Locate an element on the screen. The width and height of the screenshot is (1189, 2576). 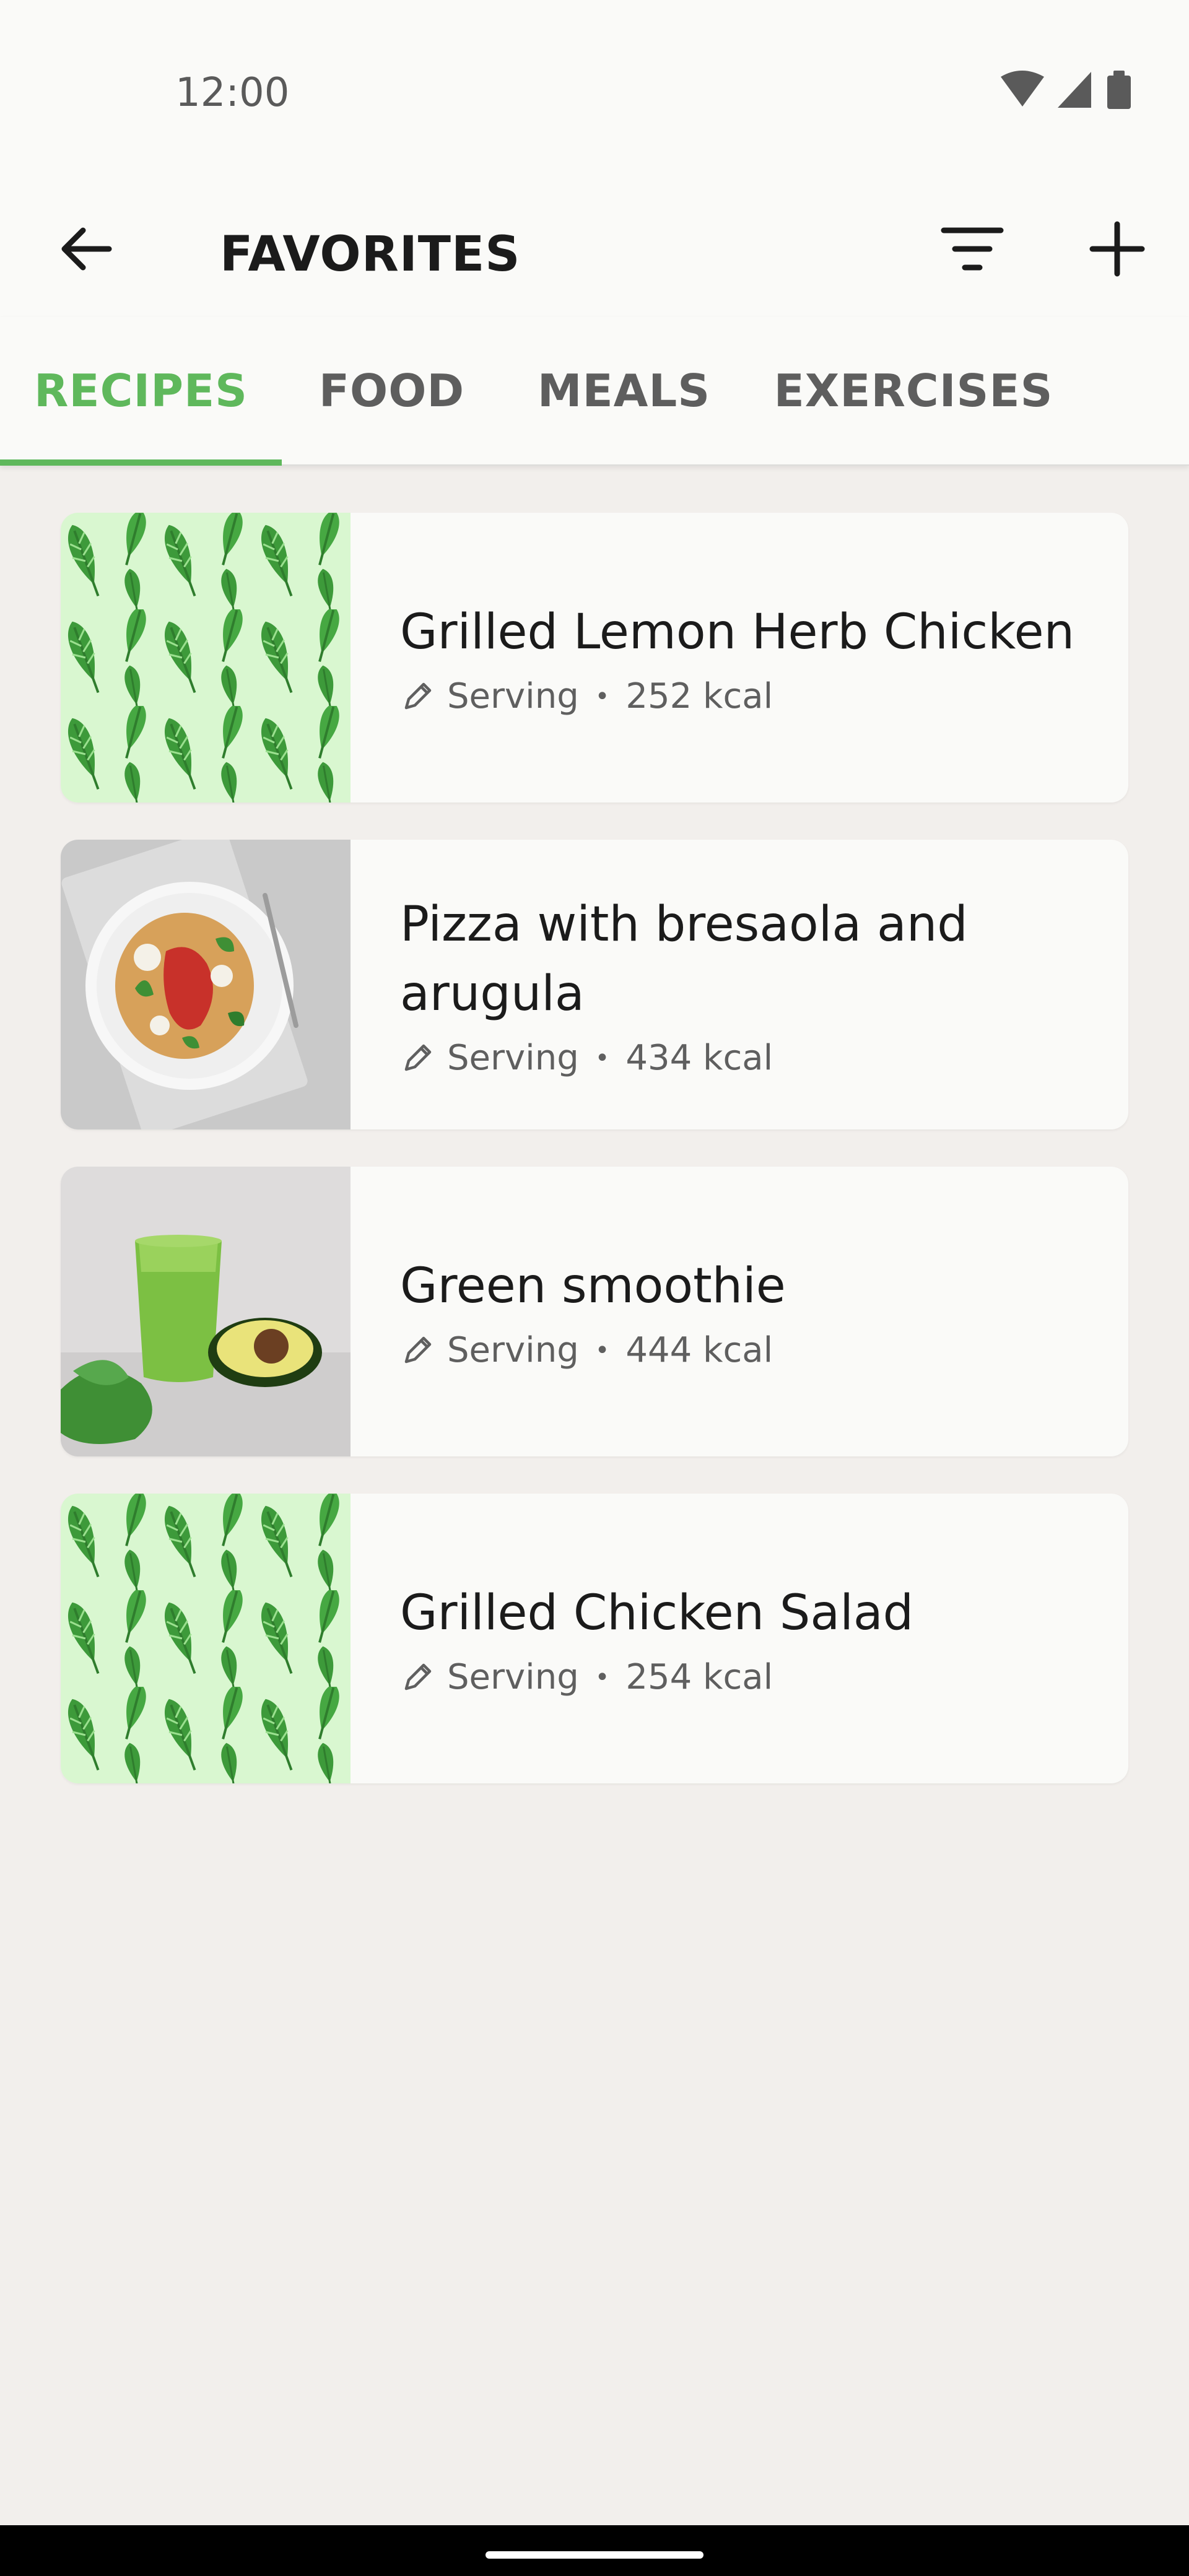
recipe-card: Grilled Chicken Salad Serving • 254 kcal is located at coordinates (594, 1638).